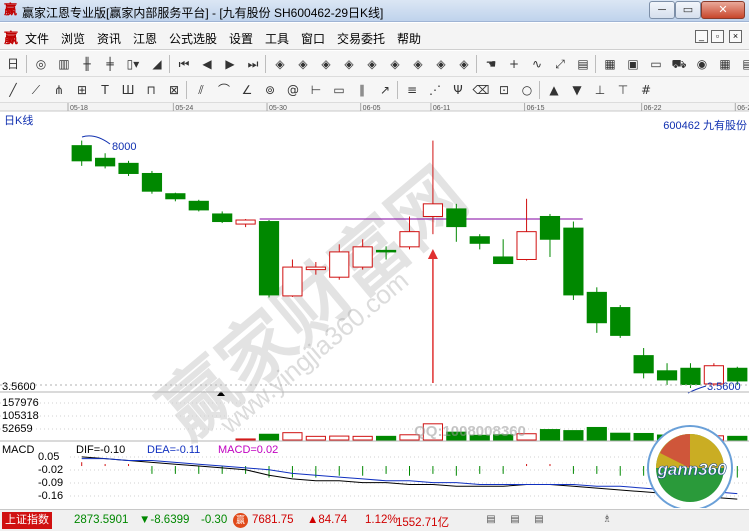 The width and height of the screenshot is (749, 531). Describe the element at coordinates (13, 90) in the screenshot. I see `draw-line-icon: ╱` at that location.